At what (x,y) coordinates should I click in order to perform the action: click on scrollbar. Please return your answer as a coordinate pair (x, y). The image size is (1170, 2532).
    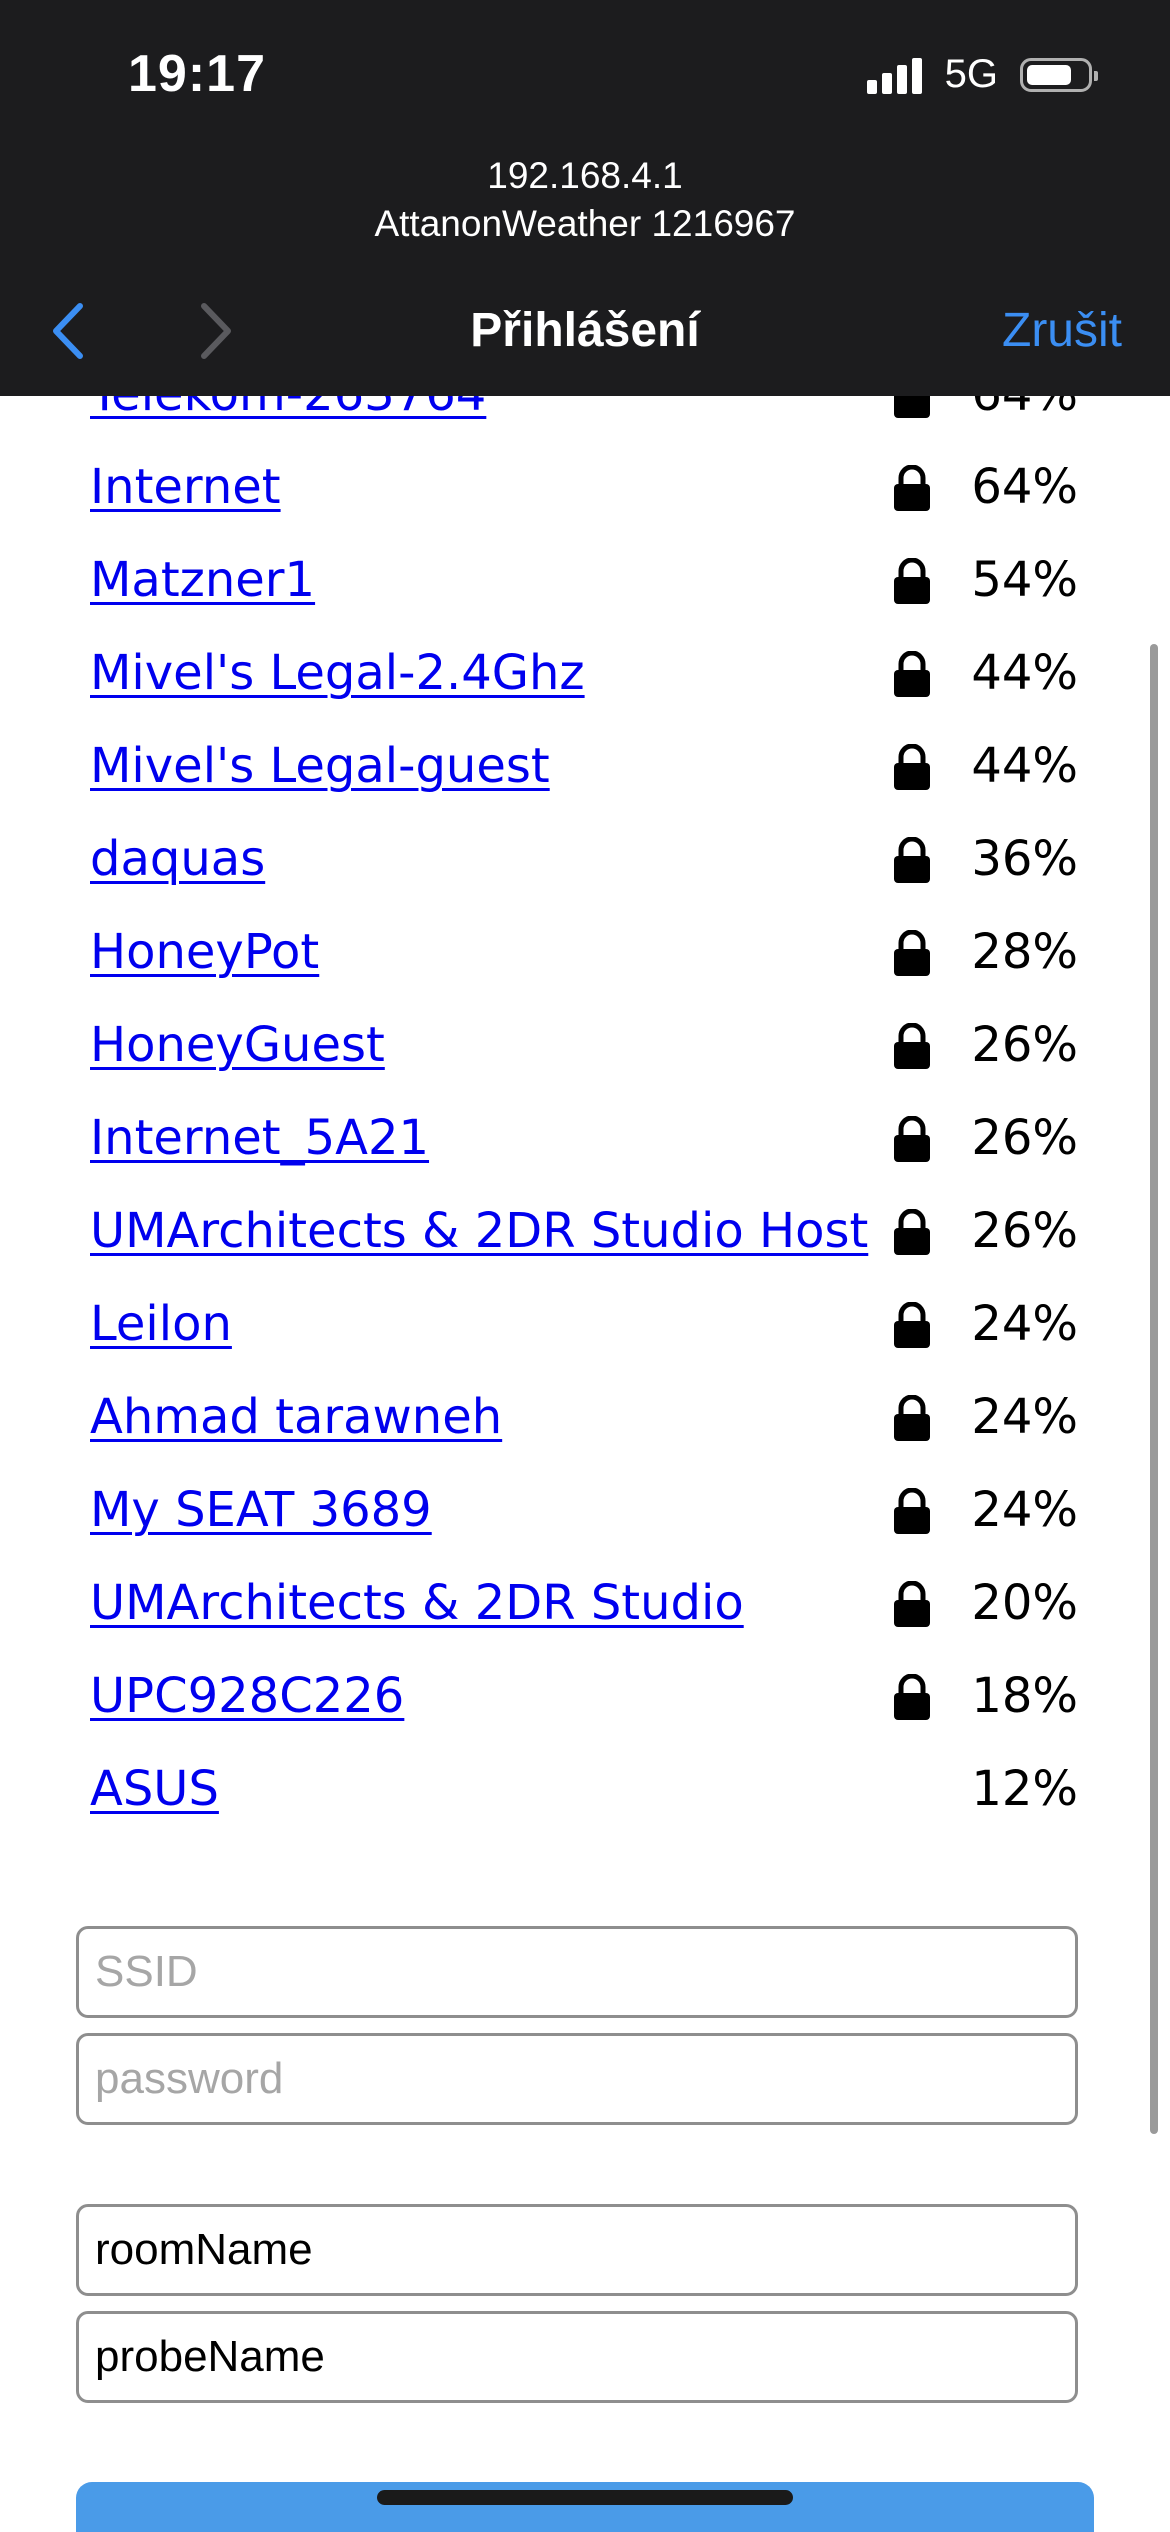
    Looking at the image, I should click on (1154, 1389).